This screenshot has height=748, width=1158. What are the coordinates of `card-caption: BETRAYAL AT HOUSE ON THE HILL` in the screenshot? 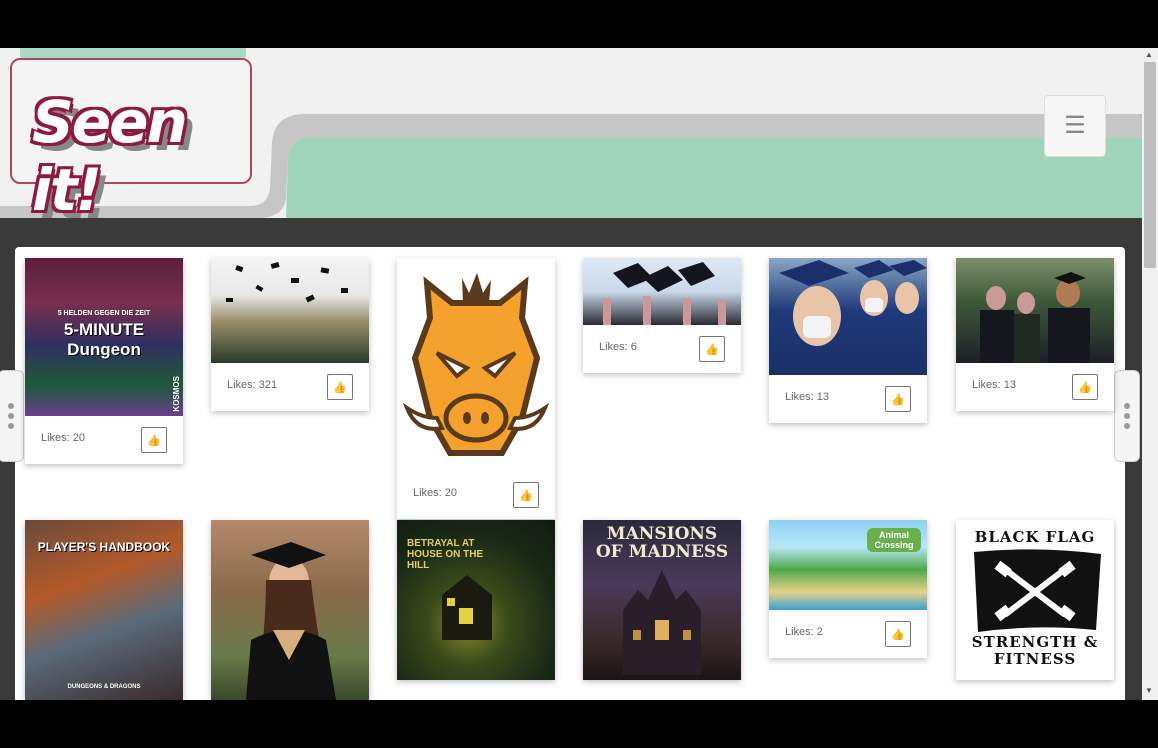 It's located at (445, 554).